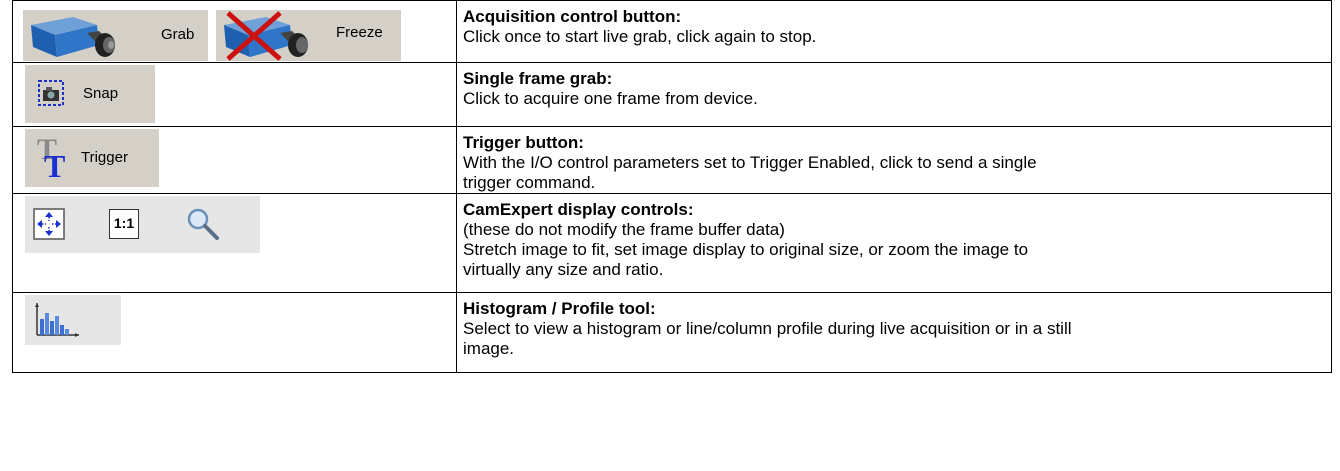  Describe the element at coordinates (234, 160) in the screenshot. I see `button-image-cell: T T Trigger` at that location.